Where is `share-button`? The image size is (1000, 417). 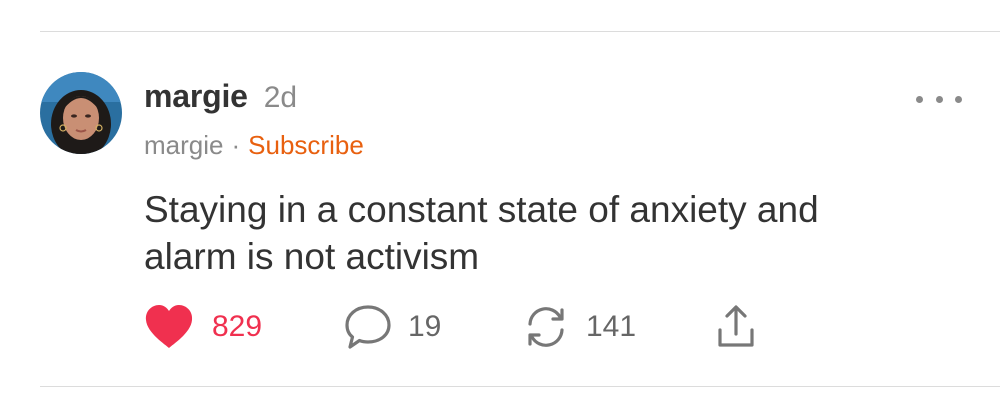 share-button is located at coordinates (736, 327).